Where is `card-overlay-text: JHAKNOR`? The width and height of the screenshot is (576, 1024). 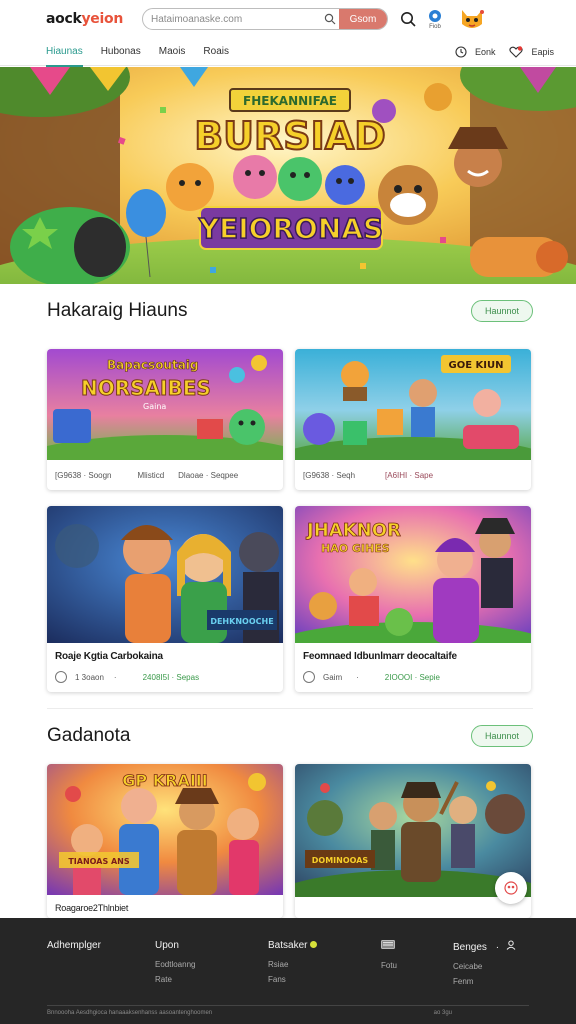 card-overlay-text: JHAKNOR is located at coordinates (353, 530).